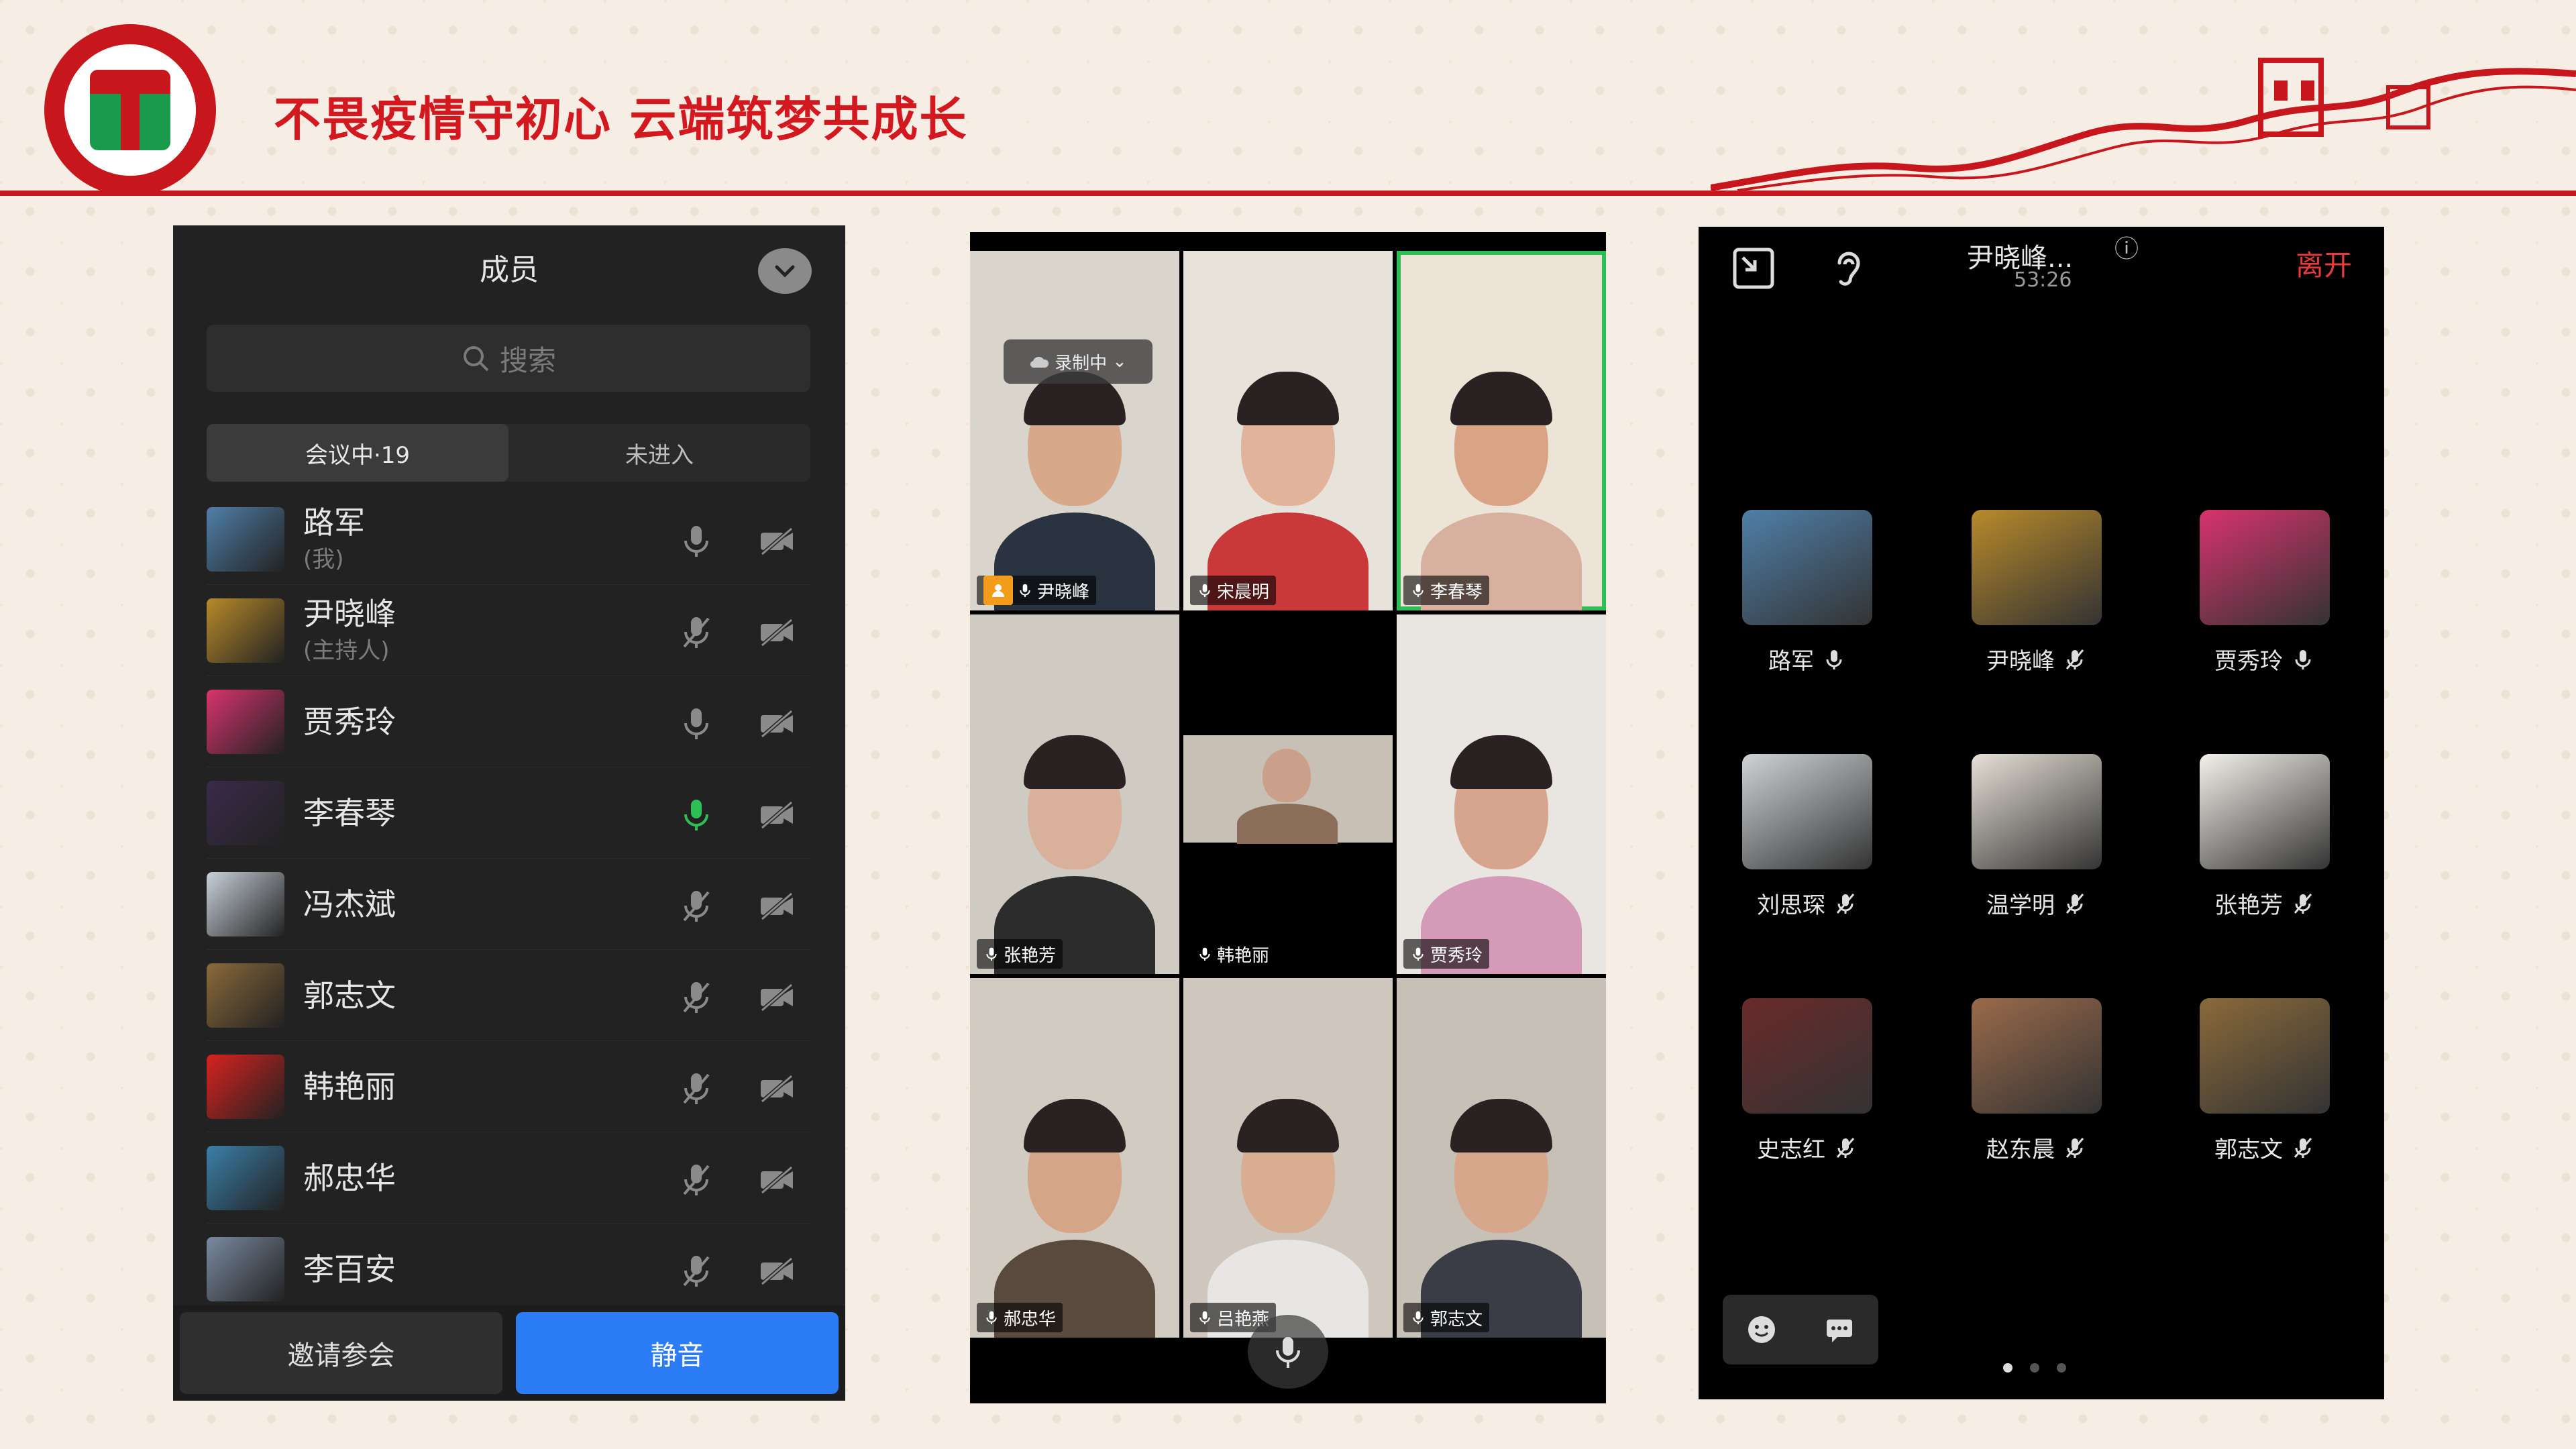 Image resolution: width=2576 pixels, height=1449 pixels. Describe the element at coordinates (1074, 1158) in the screenshot. I see `video-tile: 郝忠华` at that location.